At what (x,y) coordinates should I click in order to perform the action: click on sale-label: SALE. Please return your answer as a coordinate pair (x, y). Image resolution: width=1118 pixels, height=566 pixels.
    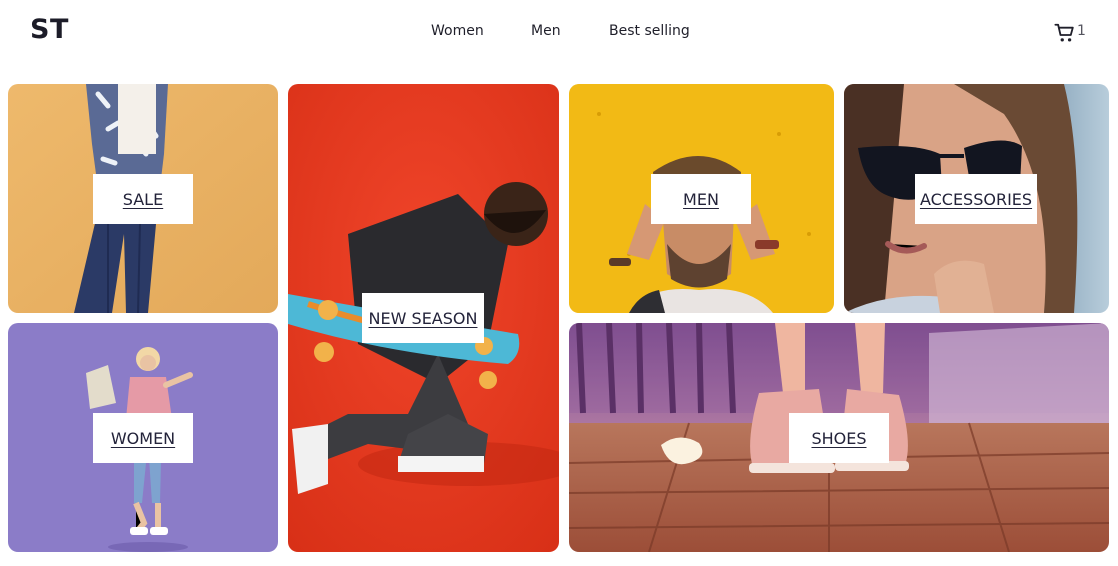
    Looking at the image, I should click on (143, 199).